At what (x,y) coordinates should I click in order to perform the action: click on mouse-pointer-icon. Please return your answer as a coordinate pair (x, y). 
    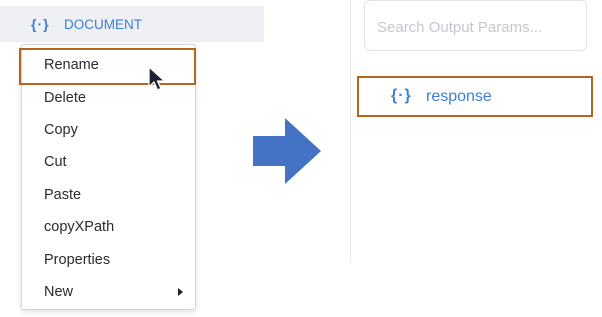
    Looking at the image, I should click on (157, 78).